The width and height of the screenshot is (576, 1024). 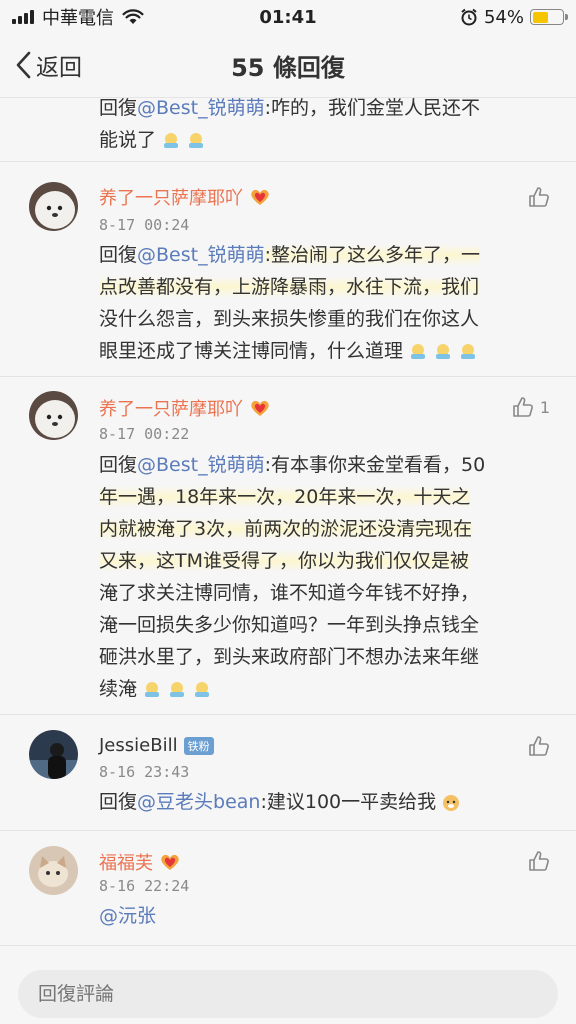 I want to click on comment-line: :咋的，我们金堂人民还不, so click(x=372, y=108).